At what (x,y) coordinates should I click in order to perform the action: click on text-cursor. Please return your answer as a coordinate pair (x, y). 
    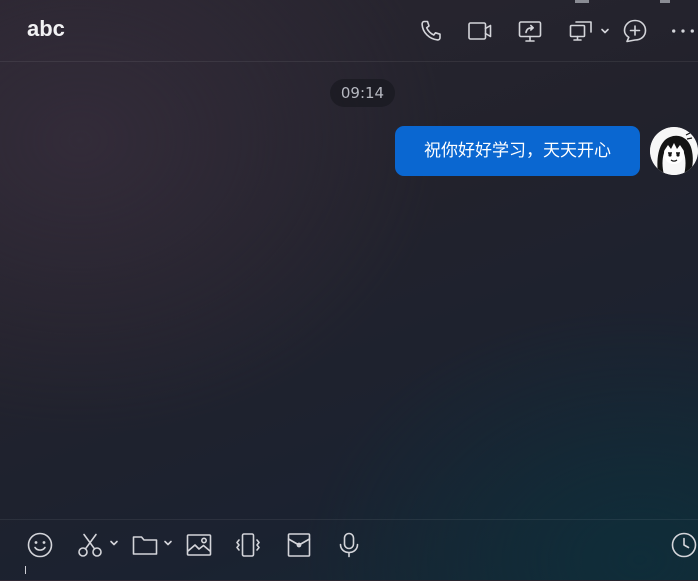
    Looking at the image, I should click on (25, 570).